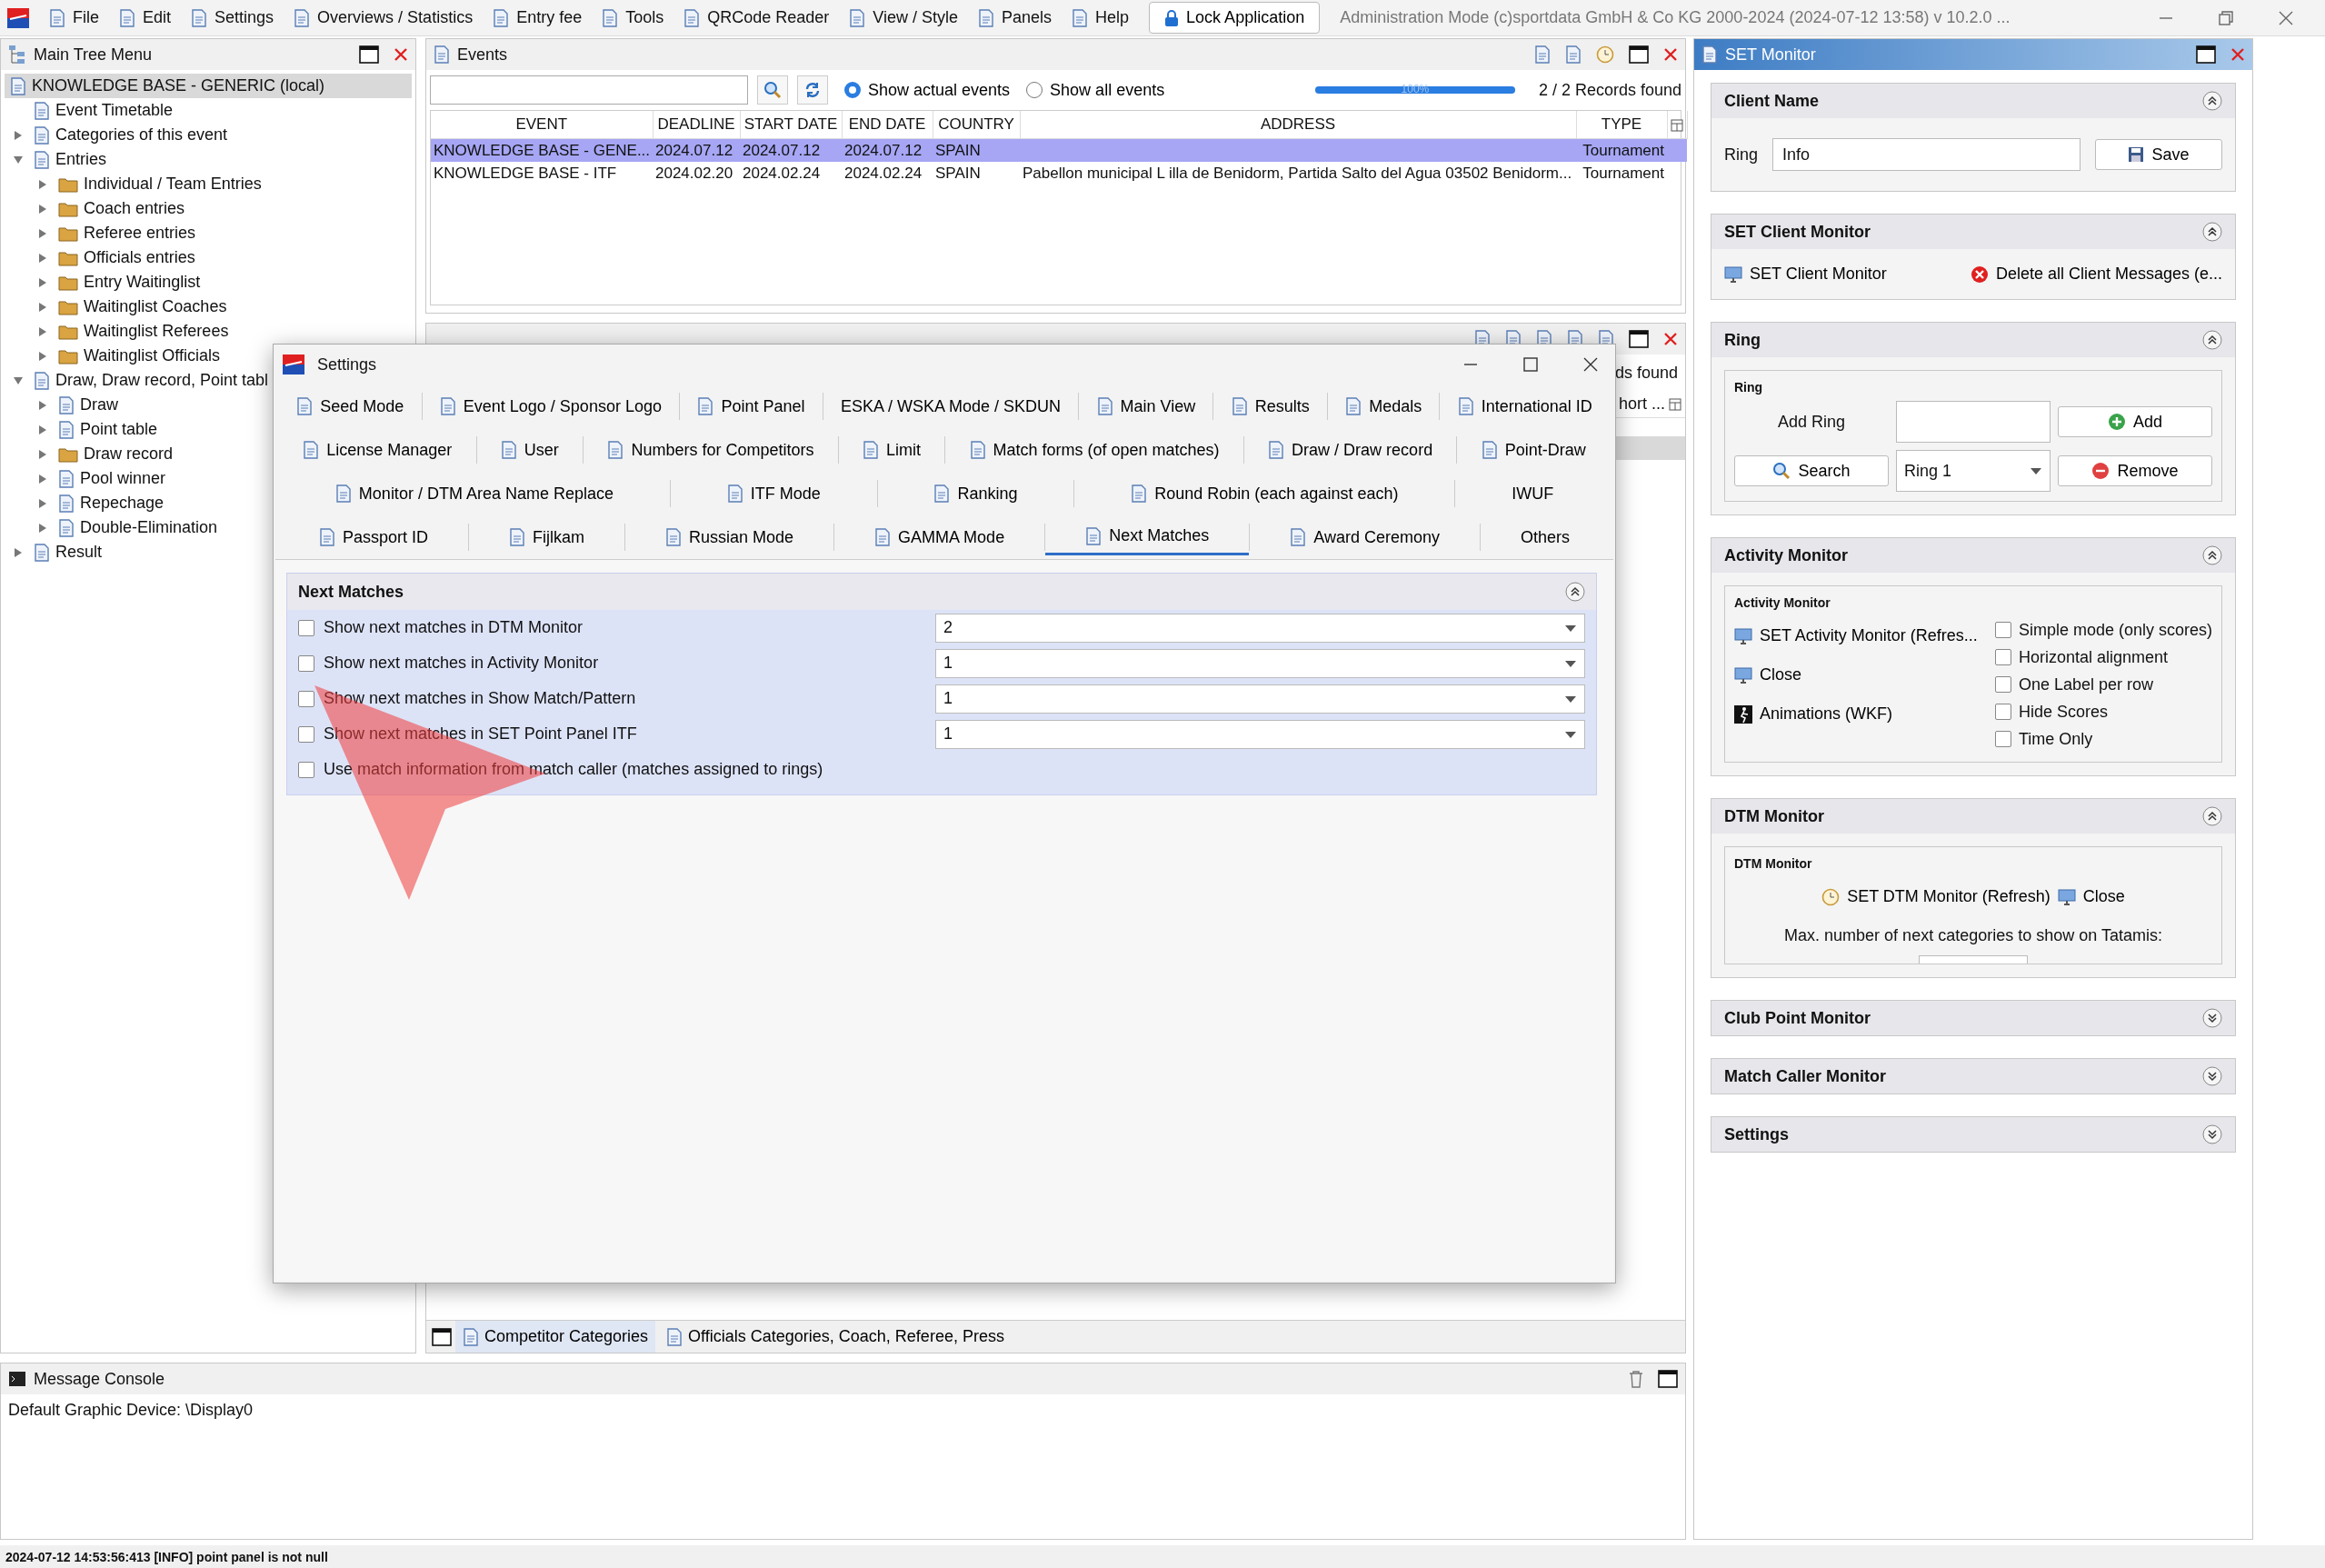 The height and width of the screenshot is (1568, 2325). I want to click on tab: Russian Mode, so click(729, 537).